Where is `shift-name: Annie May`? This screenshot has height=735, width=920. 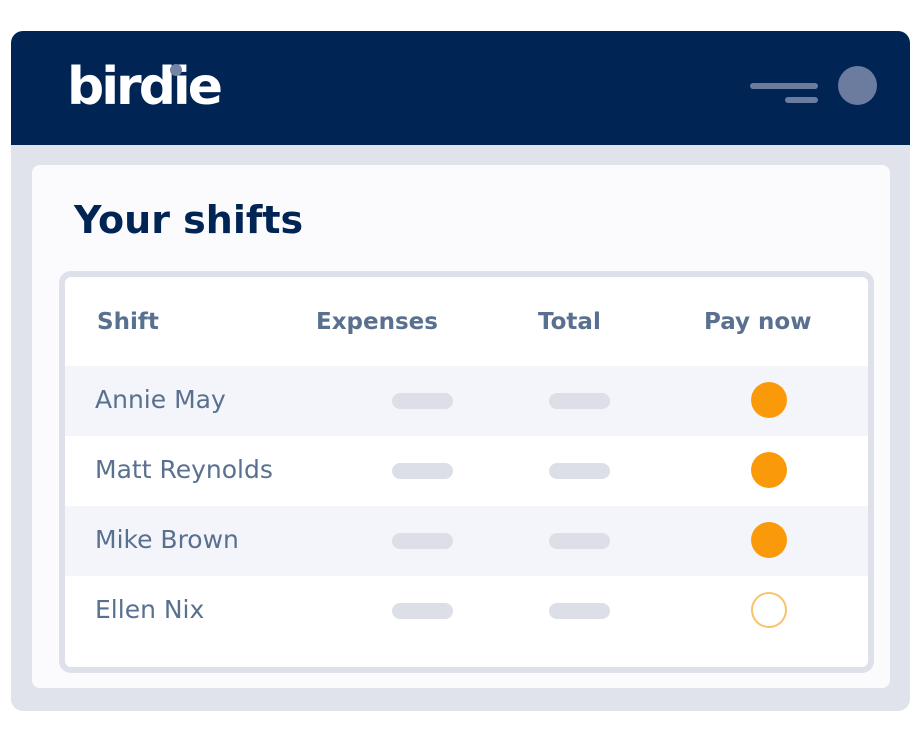 shift-name: Annie May is located at coordinates (160, 399).